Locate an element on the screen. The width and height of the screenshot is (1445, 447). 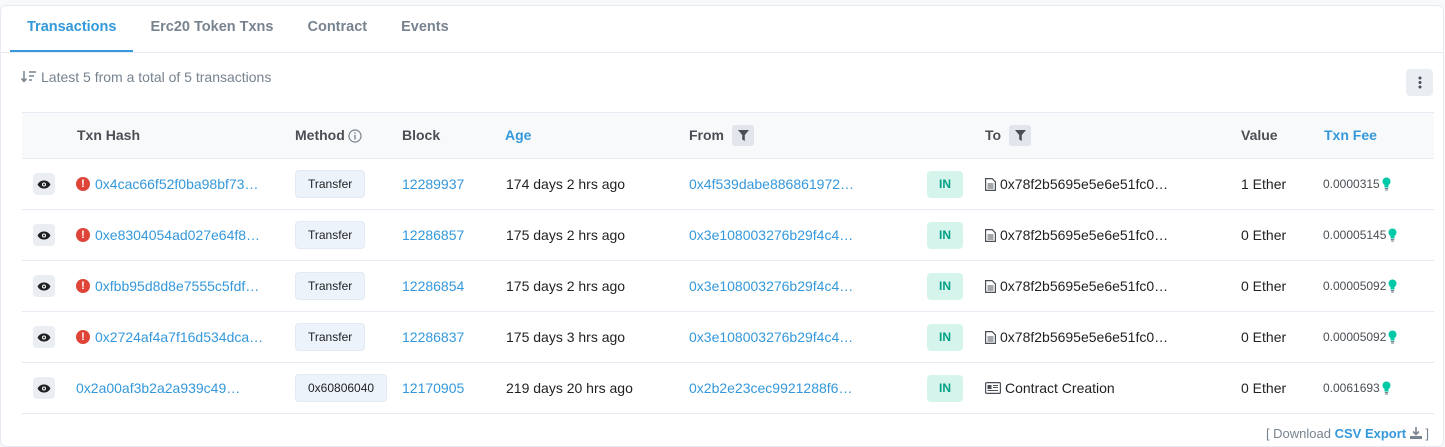
block-link: 12170905 is located at coordinates (433, 388).